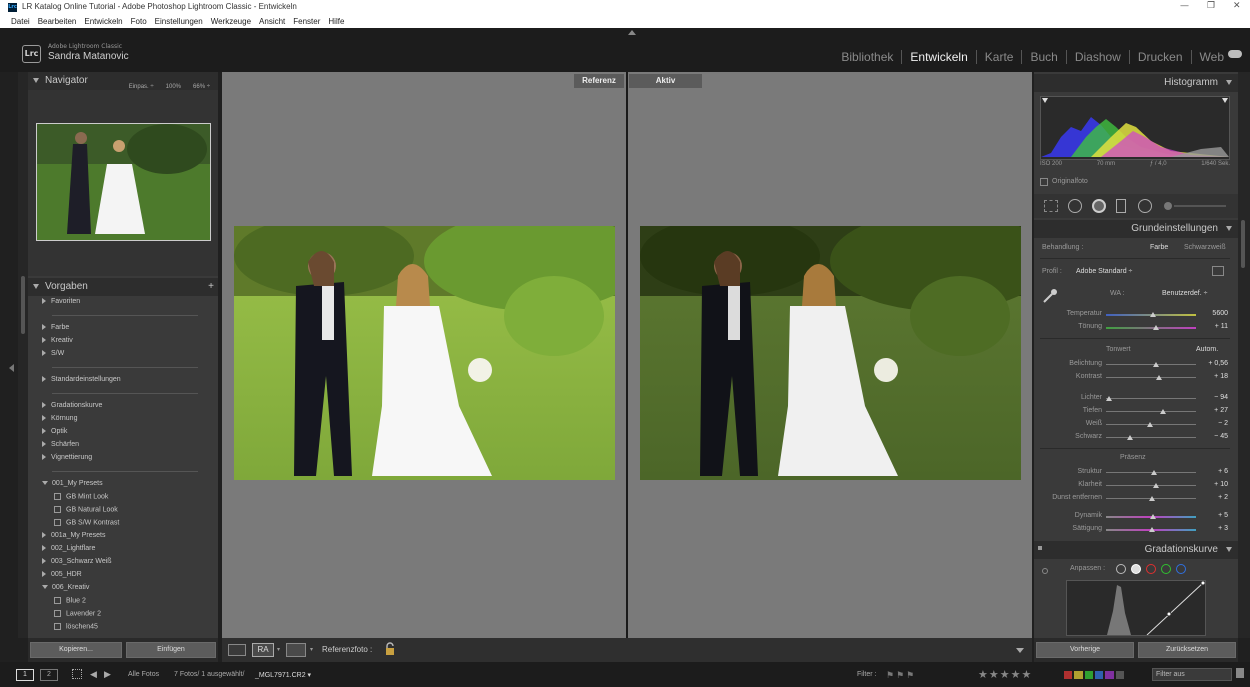 The height and width of the screenshot is (687, 1250). Describe the element at coordinates (1240, 673) in the screenshot. I see `lock-filter-icon` at that location.